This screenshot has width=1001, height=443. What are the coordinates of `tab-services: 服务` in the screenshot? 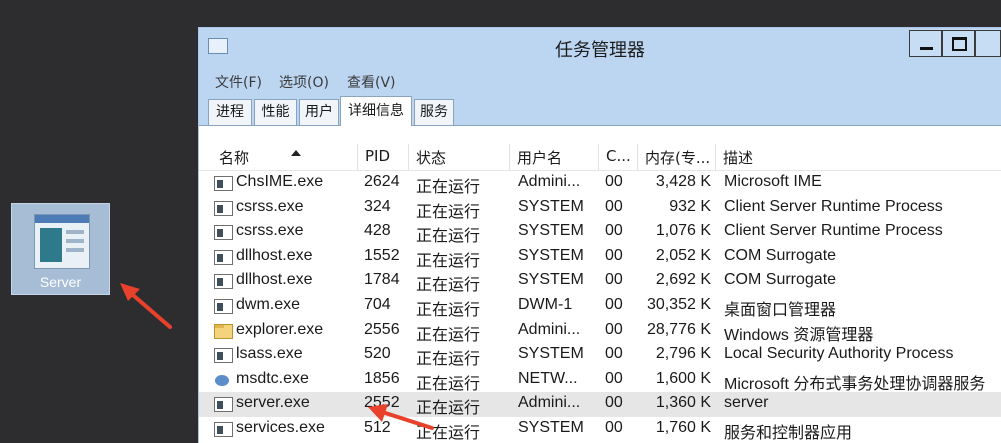 It's located at (434, 112).